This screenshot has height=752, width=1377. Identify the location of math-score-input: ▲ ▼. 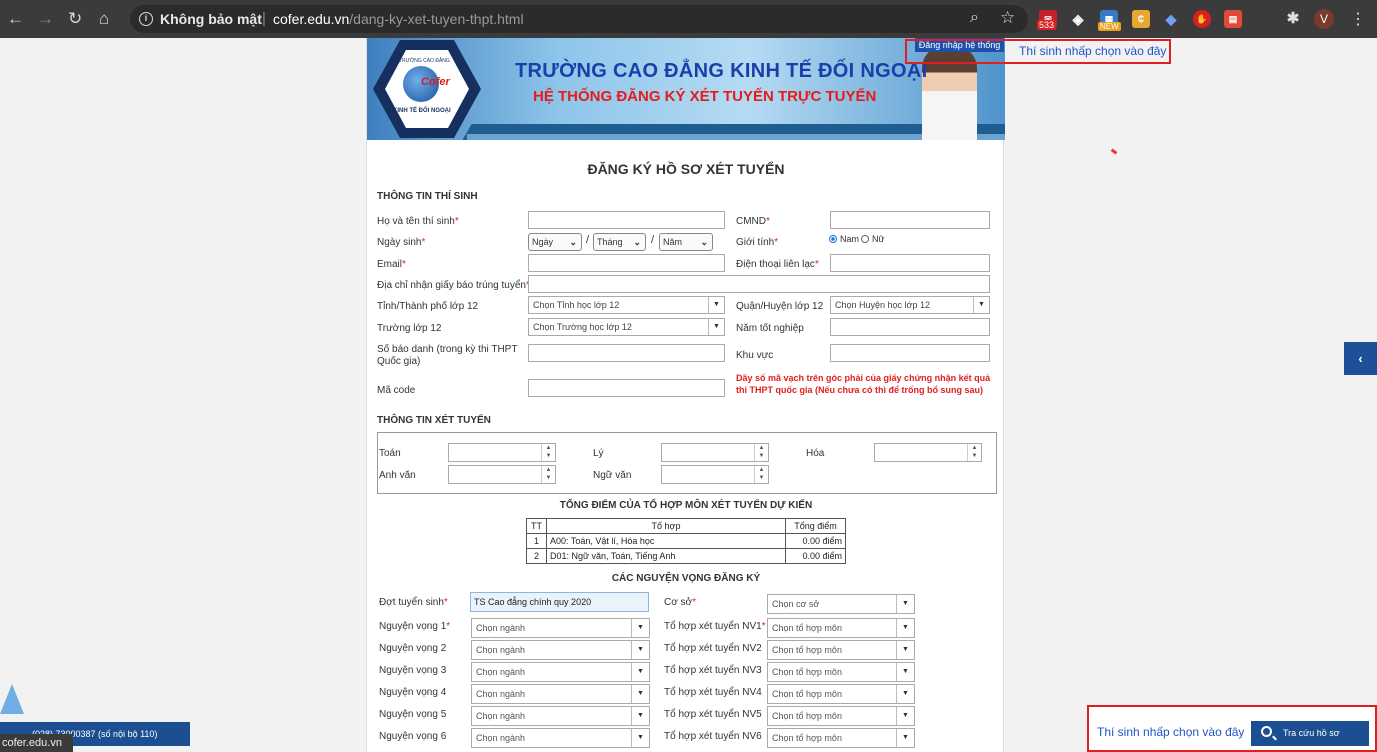
(502, 452).